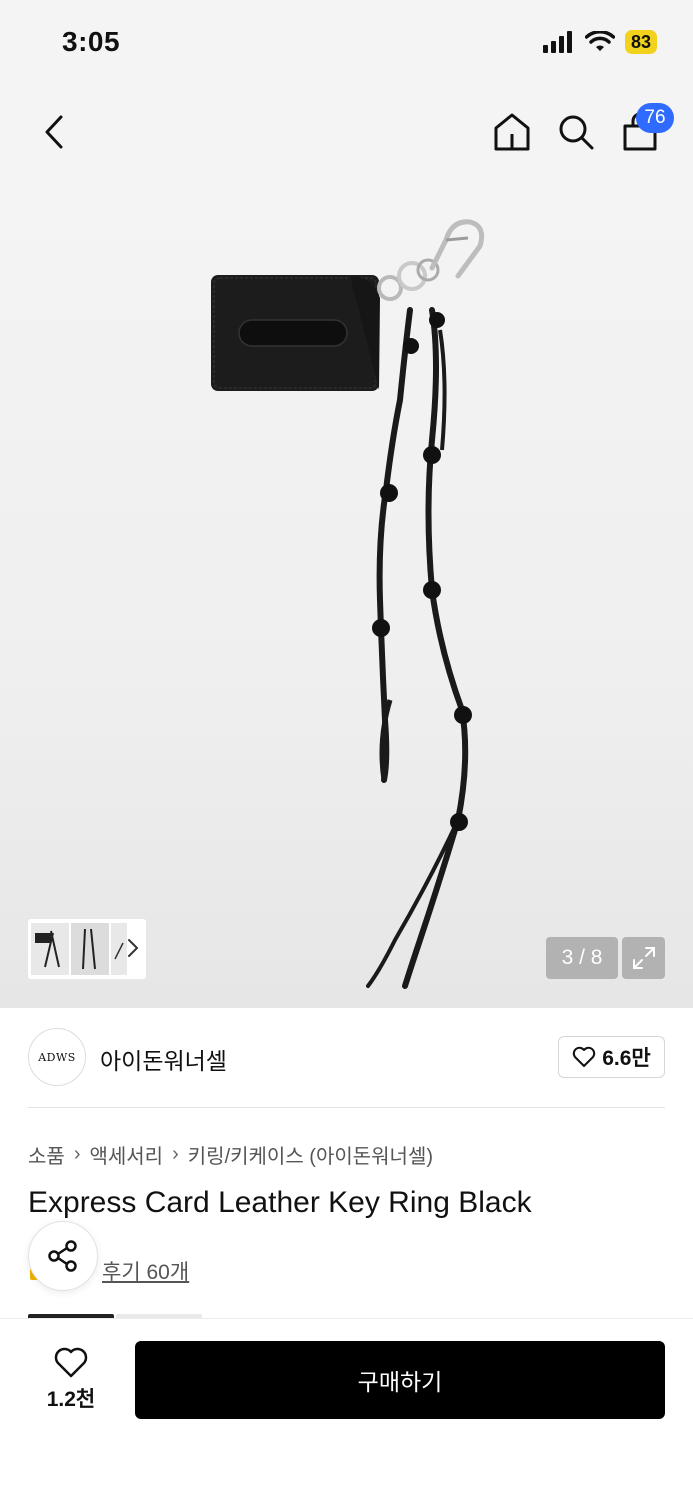 Image resolution: width=693 pixels, height=1500 pixels. What do you see at coordinates (280, 1202) in the screenshot?
I see `product-title: Express Card Leather Key Ring Black` at bounding box center [280, 1202].